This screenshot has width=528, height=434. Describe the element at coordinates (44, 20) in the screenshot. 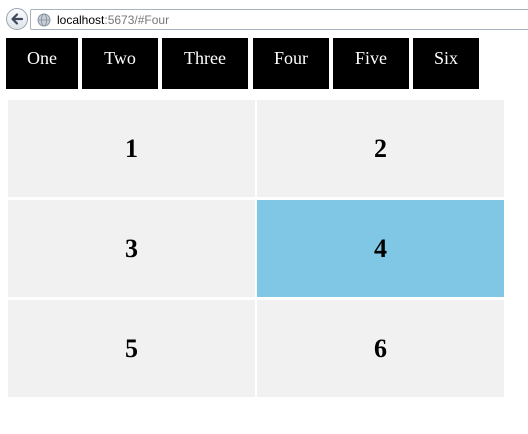

I see `globe-icon` at that location.